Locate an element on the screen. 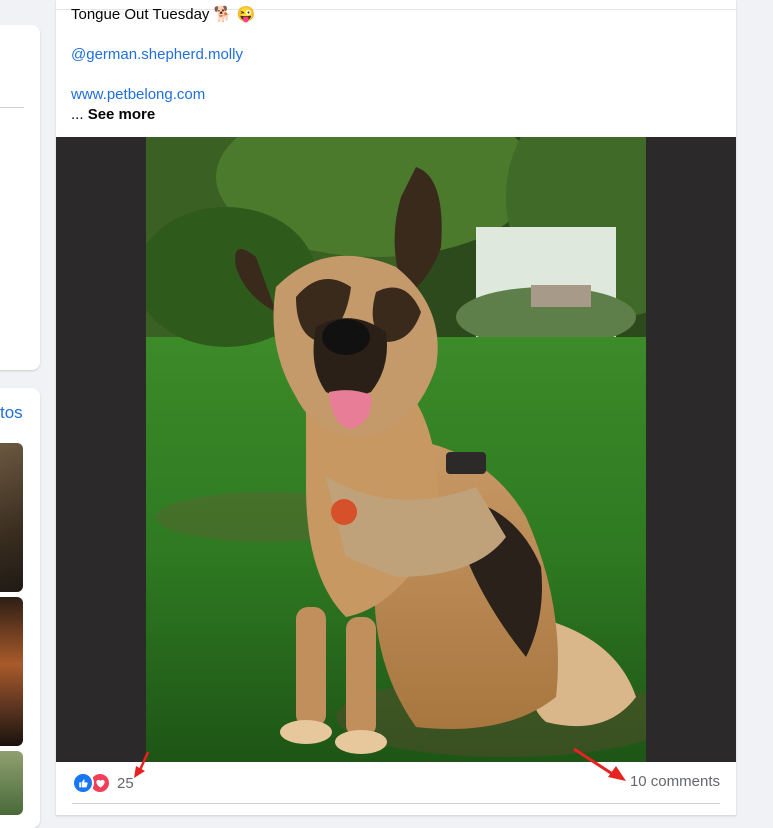 The height and width of the screenshot is (828, 773). post-text: Tongue Out Tuesday 🐕 😜 is located at coordinates (163, 14).